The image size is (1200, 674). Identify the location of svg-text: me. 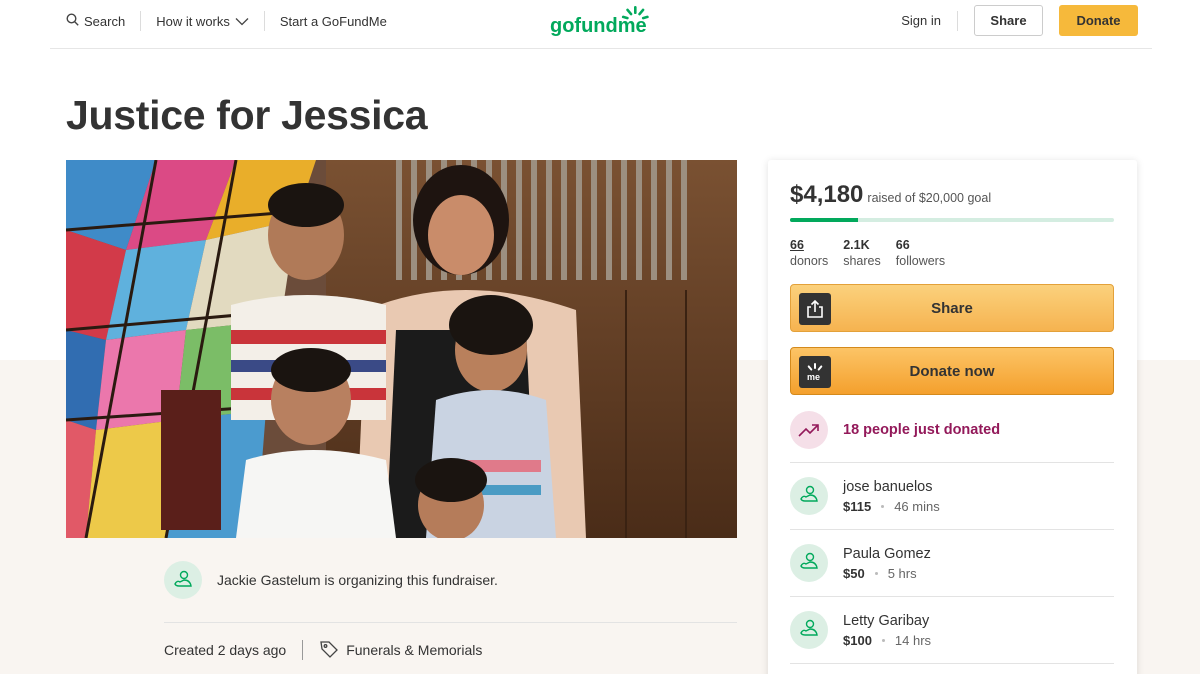
(813, 377).